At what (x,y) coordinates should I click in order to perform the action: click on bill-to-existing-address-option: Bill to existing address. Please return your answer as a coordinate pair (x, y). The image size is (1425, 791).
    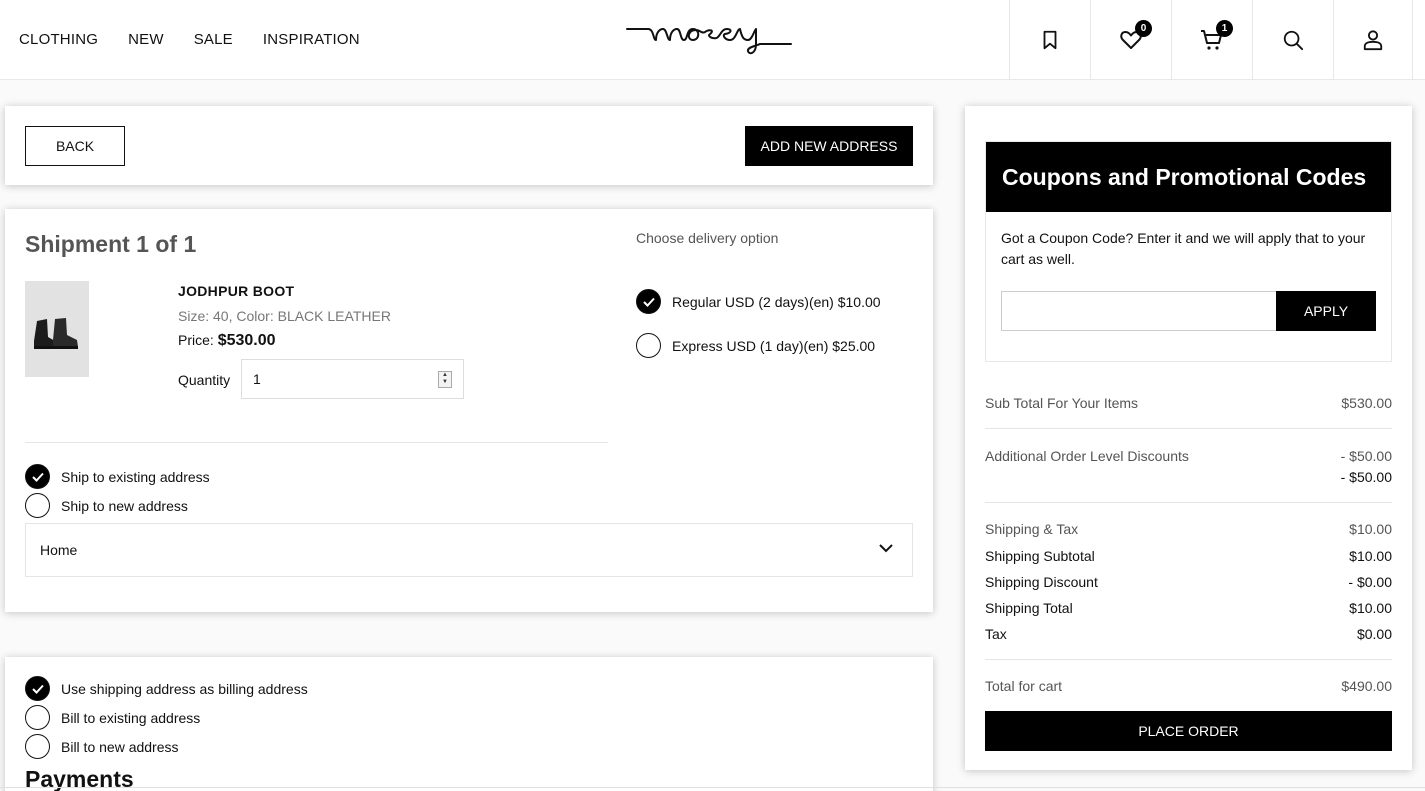
    Looking at the image, I should click on (112, 717).